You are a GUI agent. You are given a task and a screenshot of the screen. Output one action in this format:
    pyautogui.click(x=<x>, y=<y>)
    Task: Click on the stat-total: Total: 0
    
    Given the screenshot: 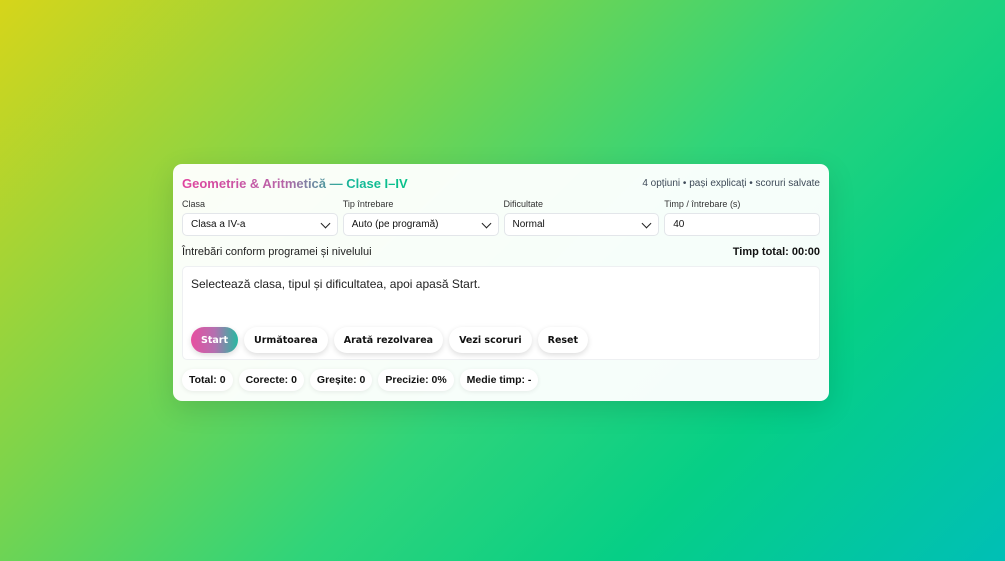 What is the action you would take?
    pyautogui.click(x=207, y=380)
    